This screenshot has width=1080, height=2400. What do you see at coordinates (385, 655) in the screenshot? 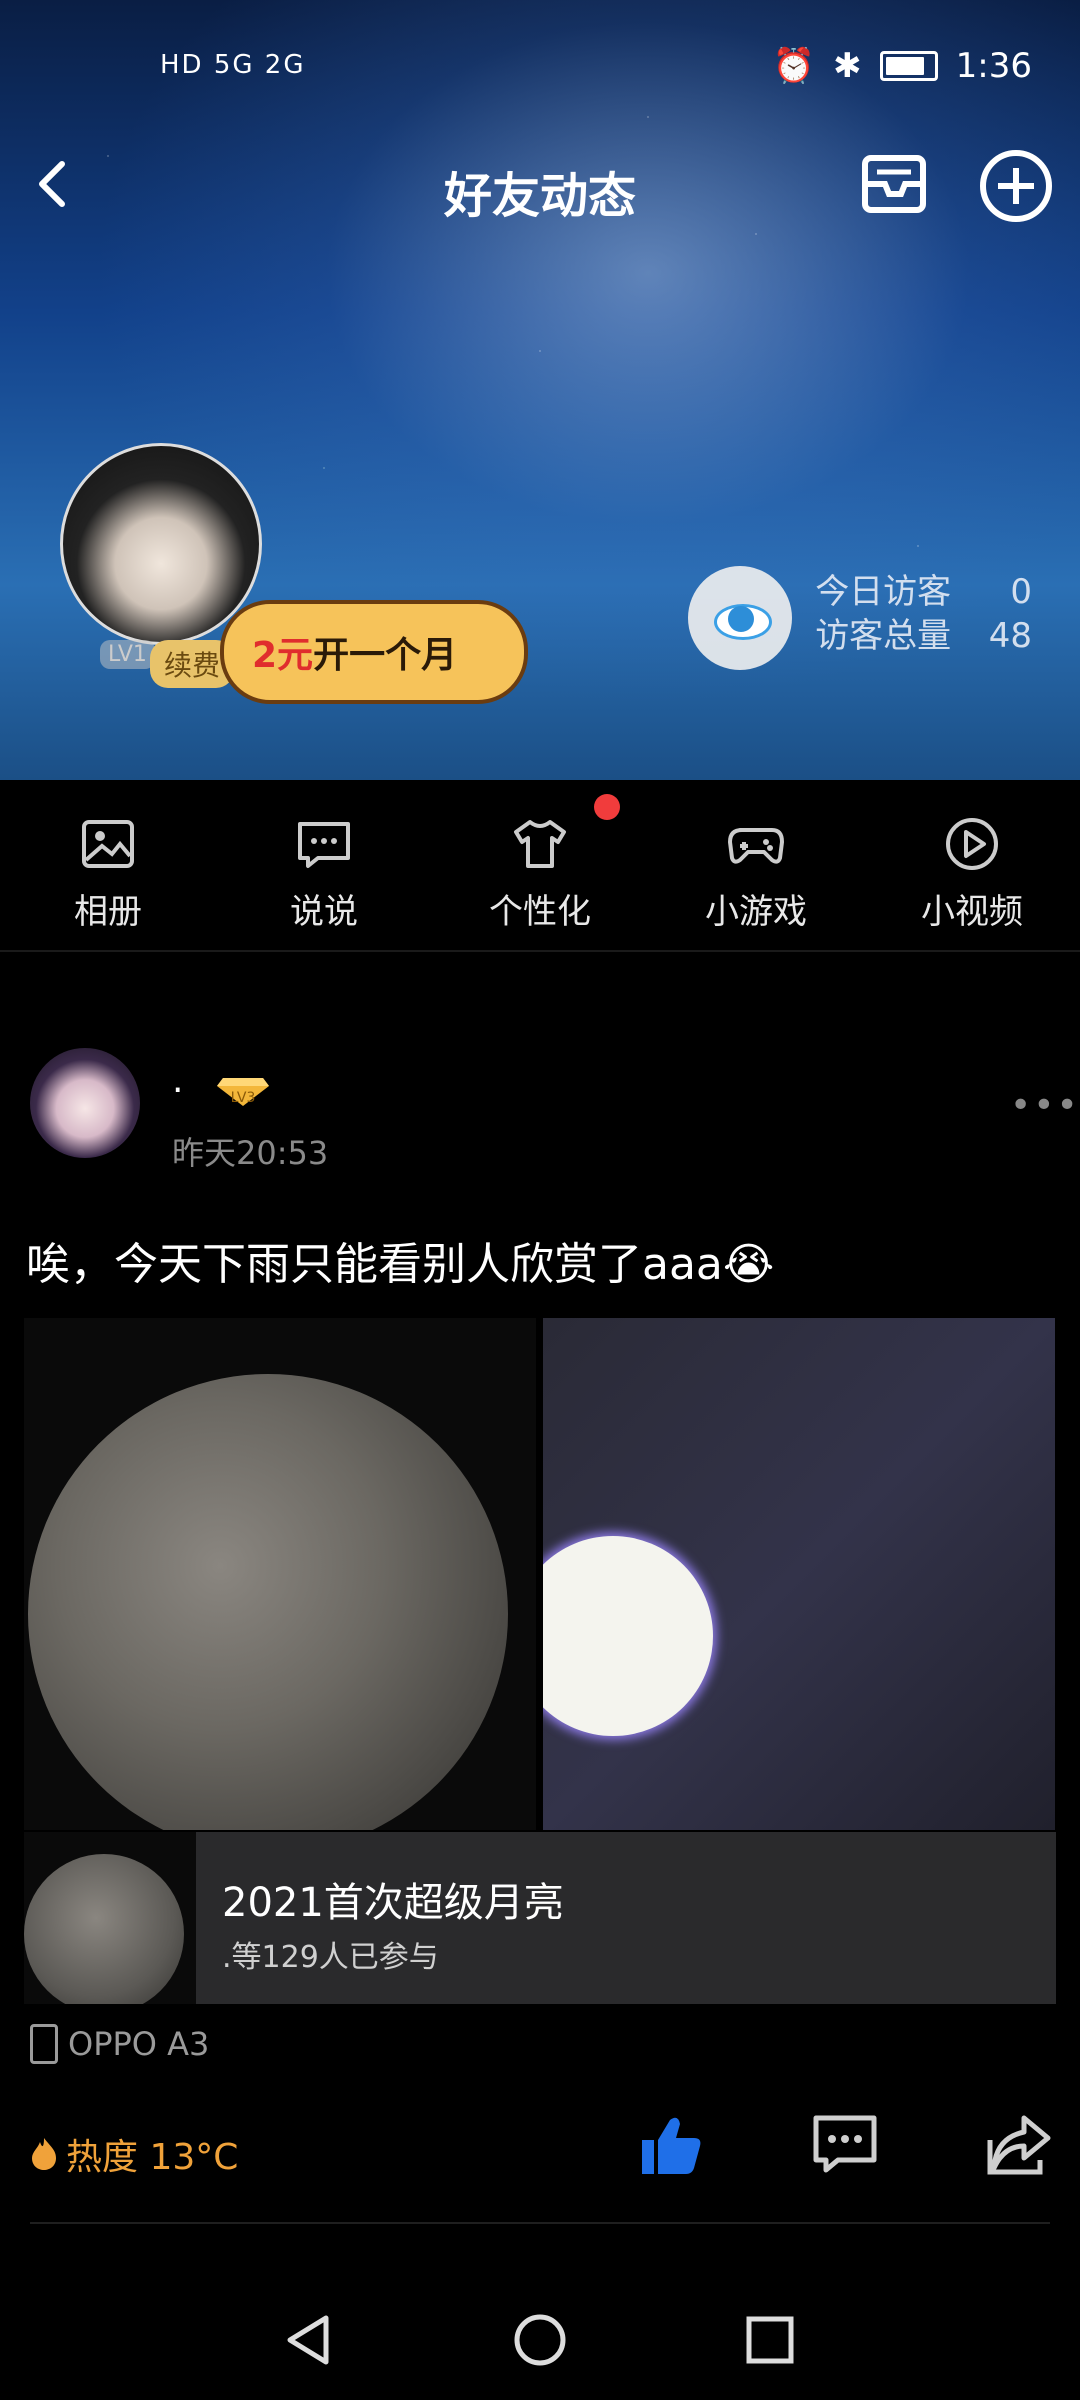
I see `promo-text: 开一个月` at bounding box center [385, 655].